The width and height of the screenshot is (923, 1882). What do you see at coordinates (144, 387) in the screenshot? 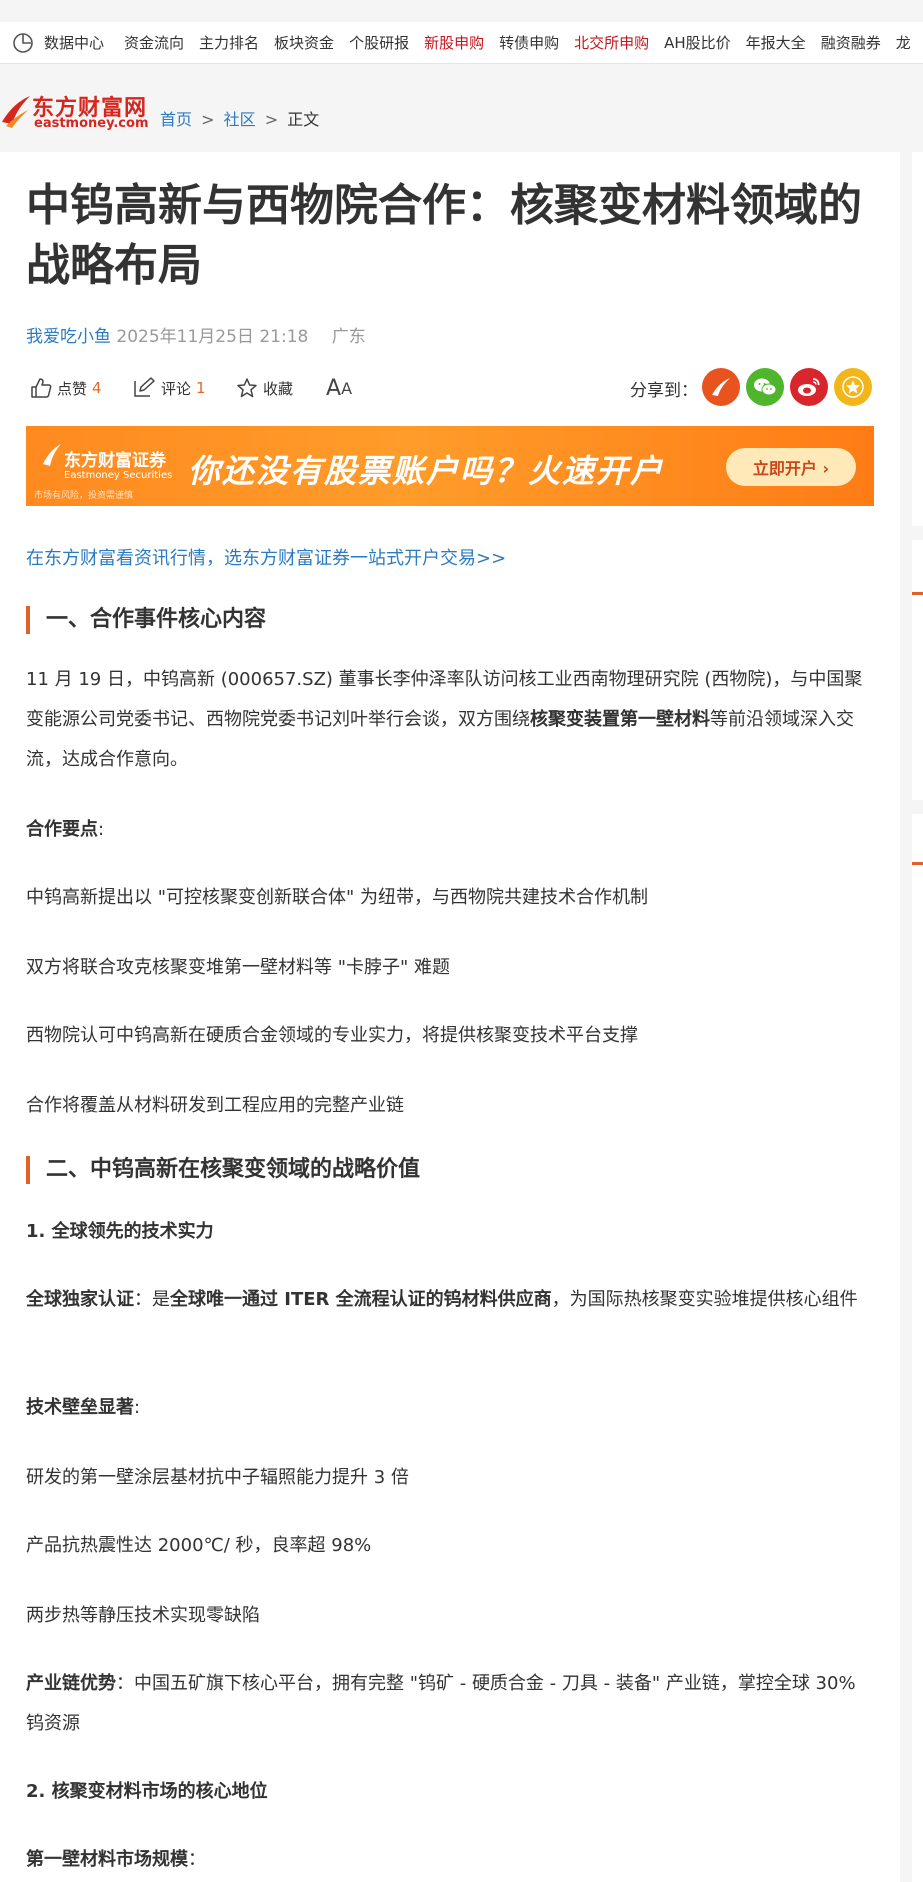
I see `comment-edit-icon` at bounding box center [144, 387].